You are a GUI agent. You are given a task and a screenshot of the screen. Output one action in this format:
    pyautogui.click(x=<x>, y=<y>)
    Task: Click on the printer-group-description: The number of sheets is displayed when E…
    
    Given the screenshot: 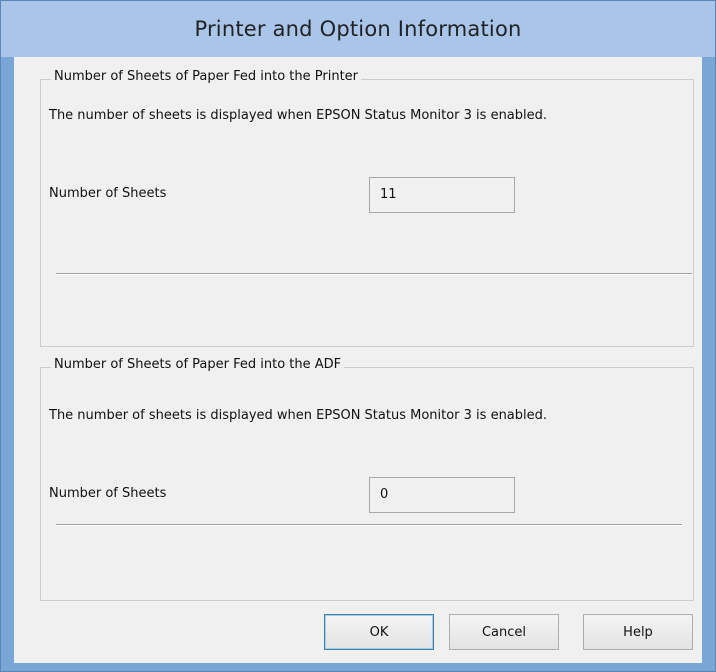 What is the action you would take?
    pyautogui.click(x=298, y=115)
    